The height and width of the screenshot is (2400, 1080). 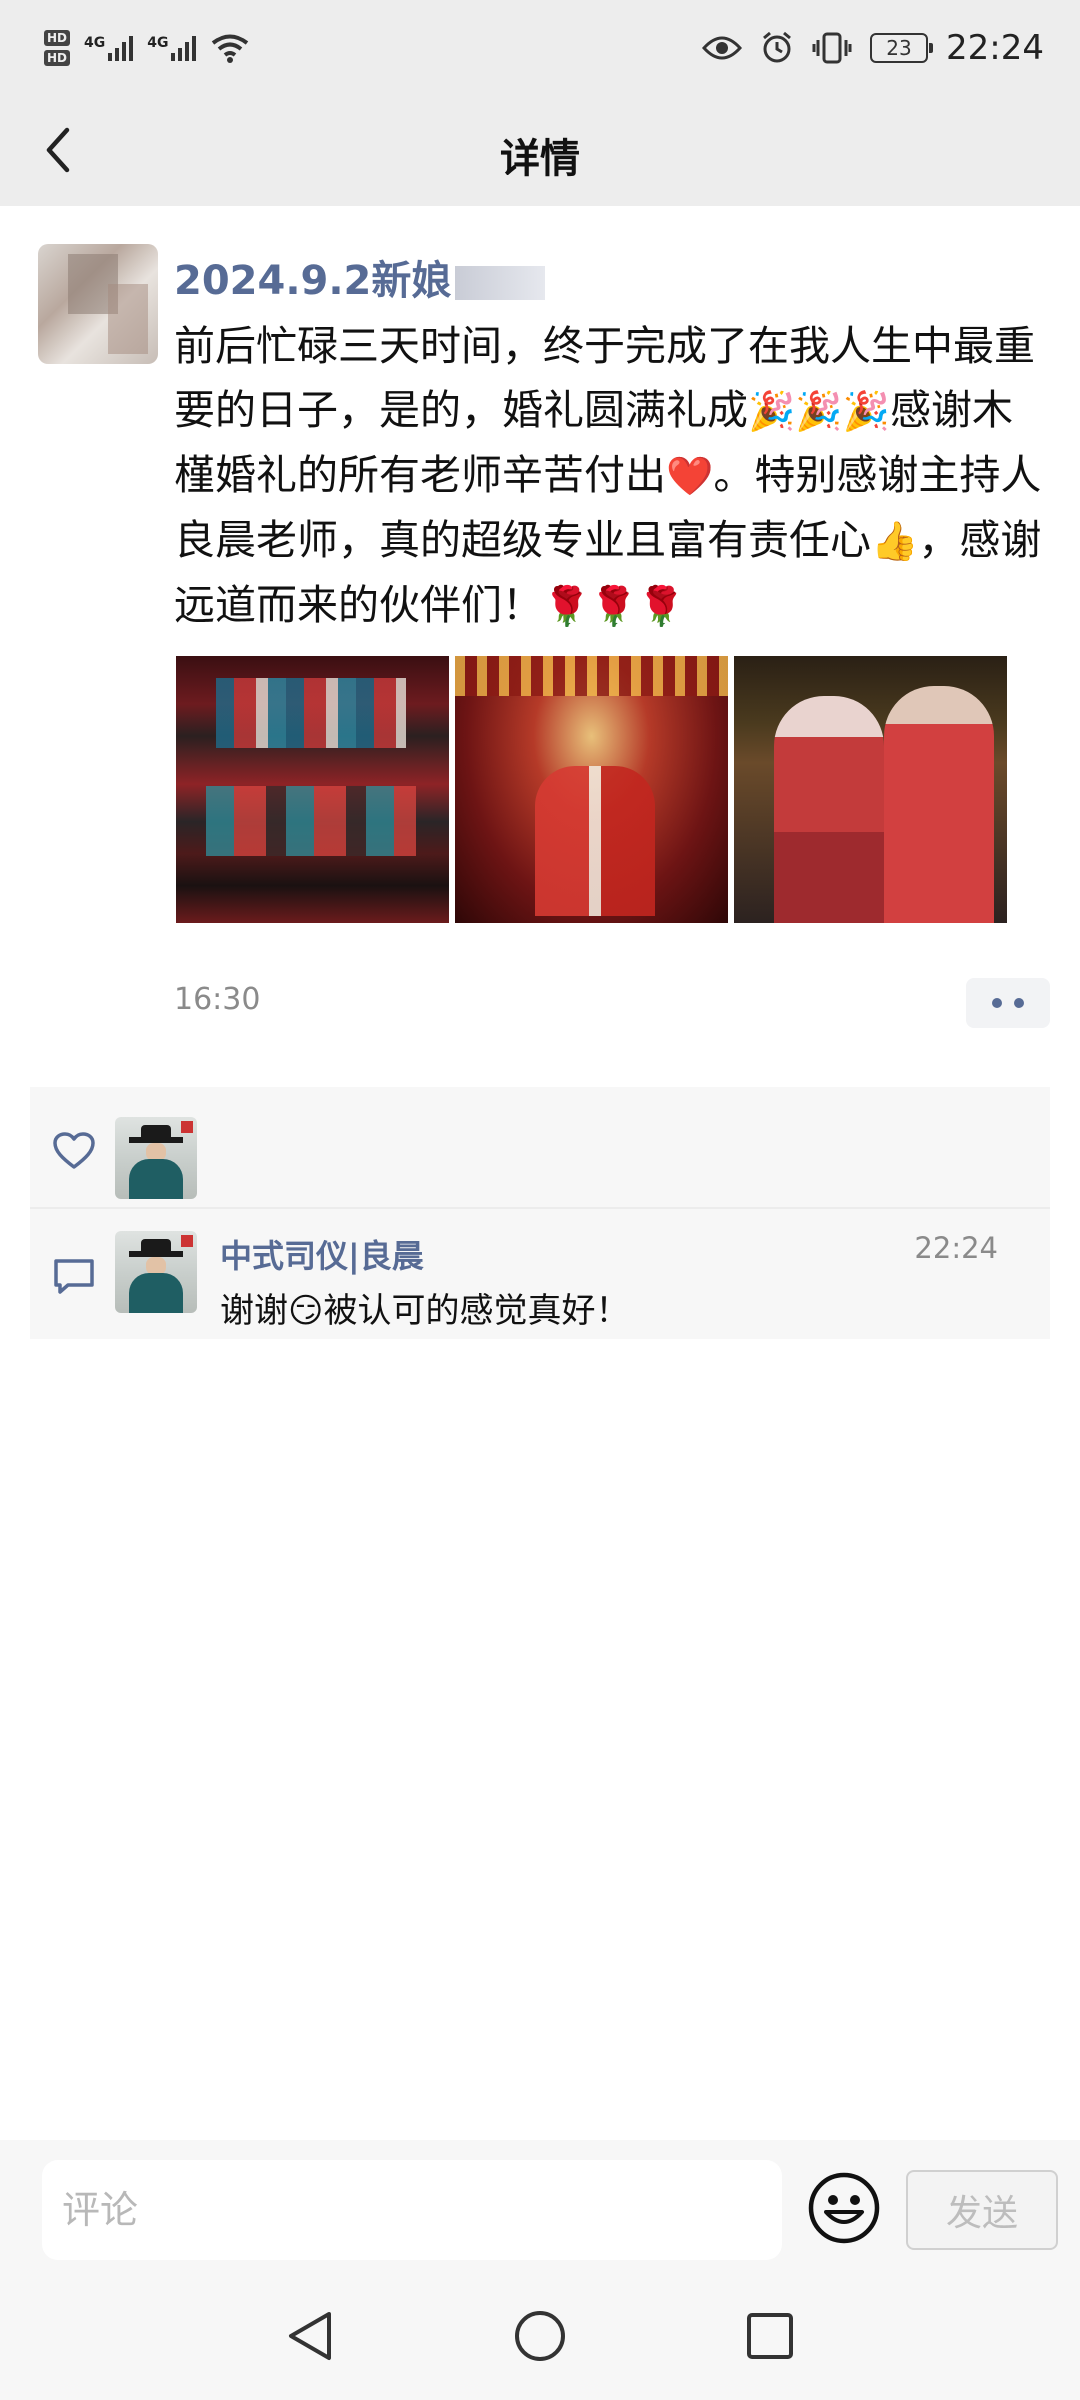 I want to click on title-bar: 详情, so click(x=540, y=151).